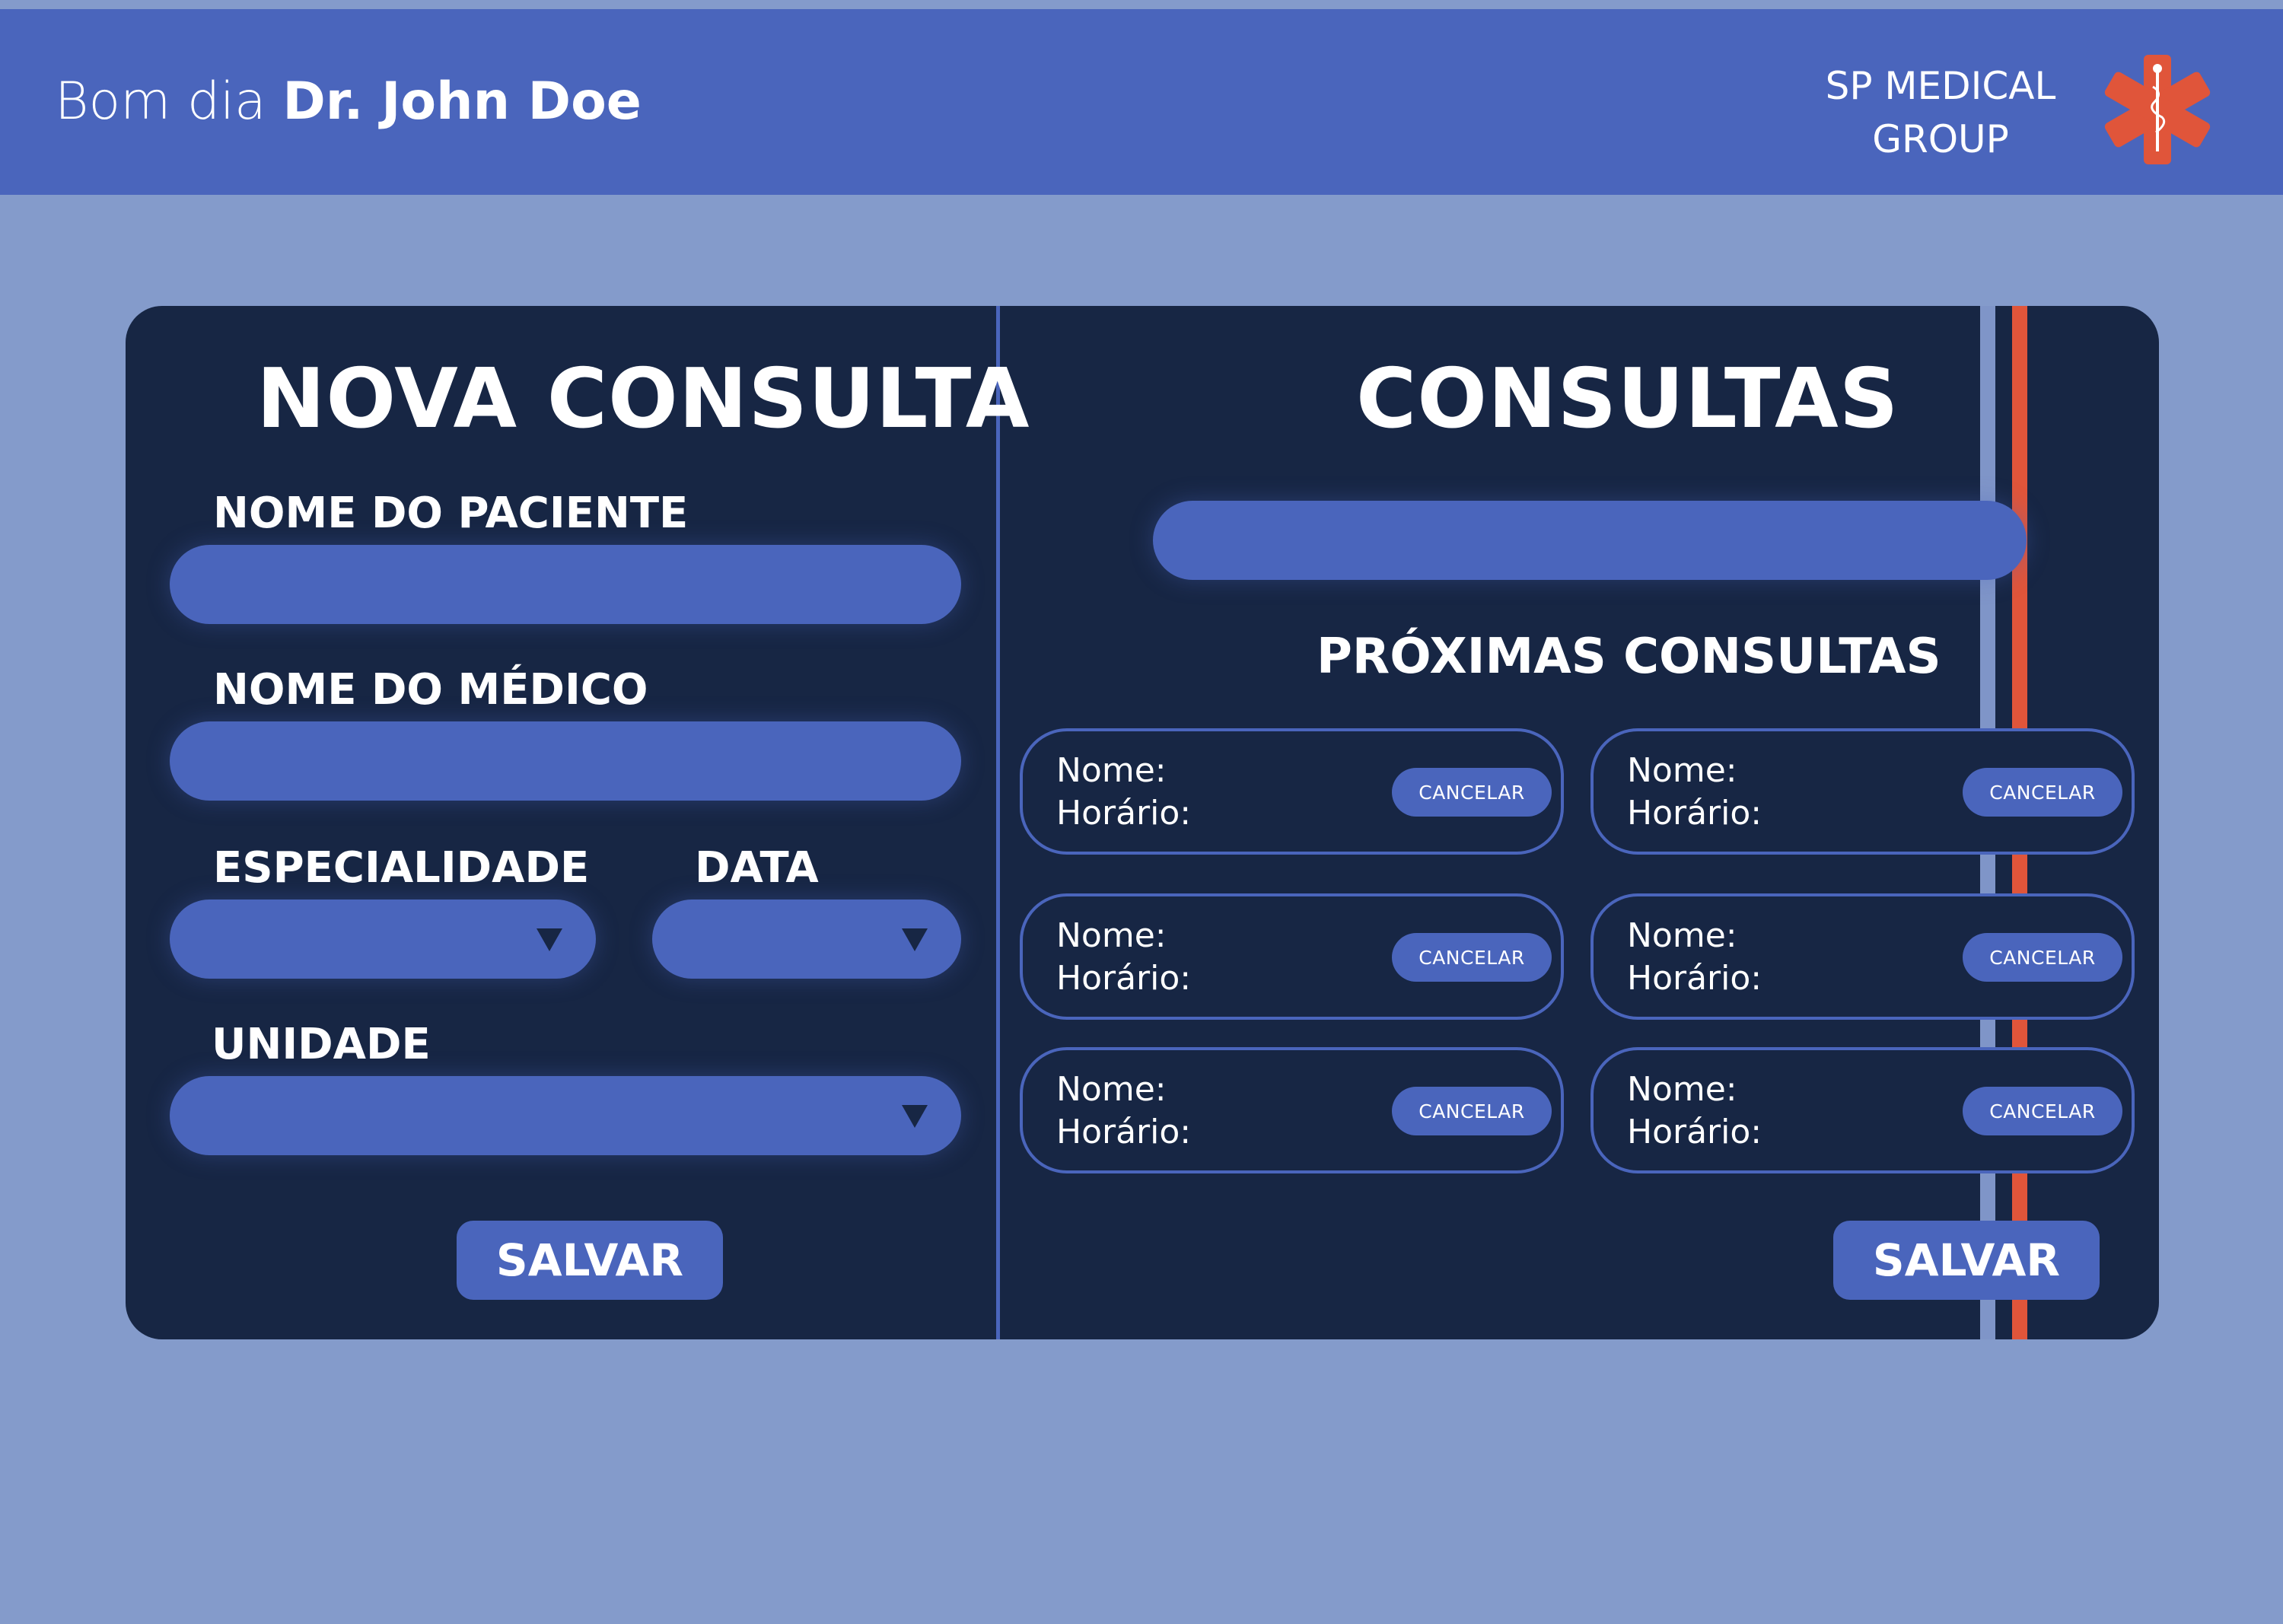 Image resolution: width=2283 pixels, height=1624 pixels. Describe the element at coordinates (430, 690) in the screenshot. I see `doctor-name-label: NOME DO MÉDICO` at that location.